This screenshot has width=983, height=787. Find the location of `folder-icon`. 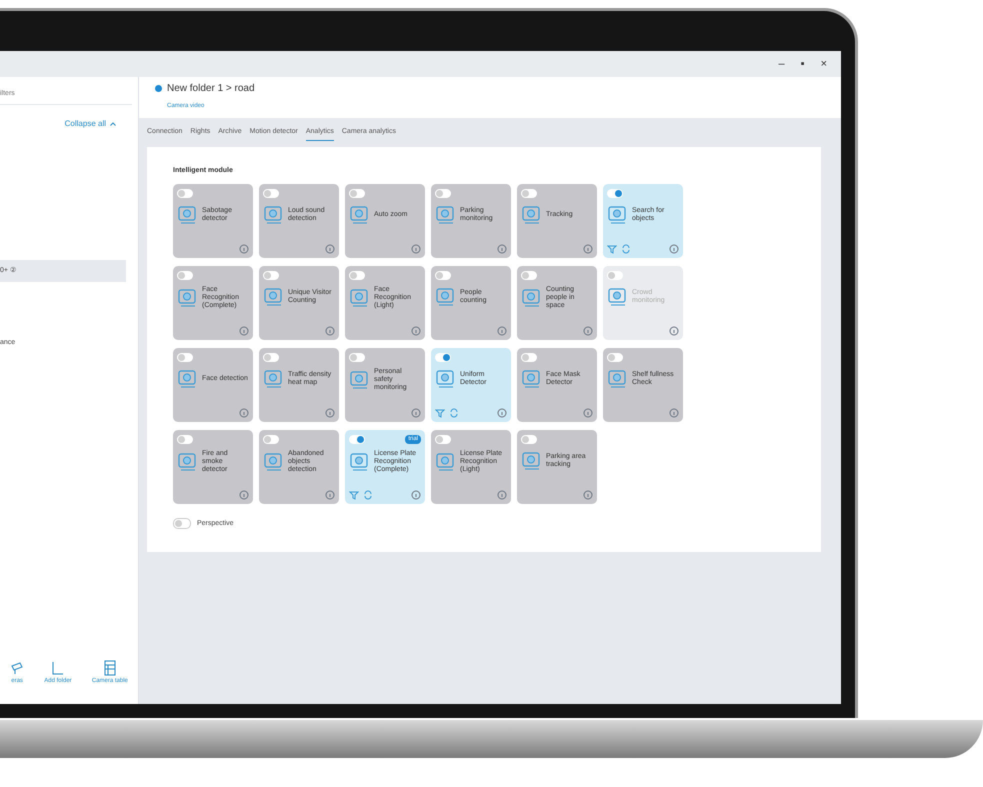

folder-icon is located at coordinates (57, 668).